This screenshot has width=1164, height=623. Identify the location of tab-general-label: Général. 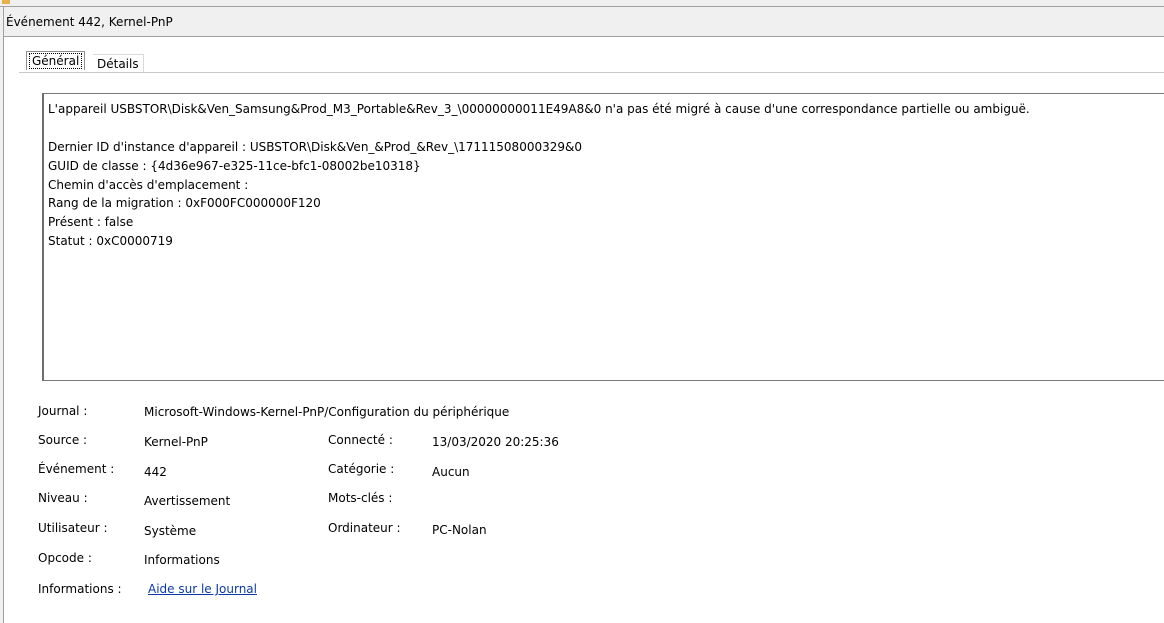
(55, 61).